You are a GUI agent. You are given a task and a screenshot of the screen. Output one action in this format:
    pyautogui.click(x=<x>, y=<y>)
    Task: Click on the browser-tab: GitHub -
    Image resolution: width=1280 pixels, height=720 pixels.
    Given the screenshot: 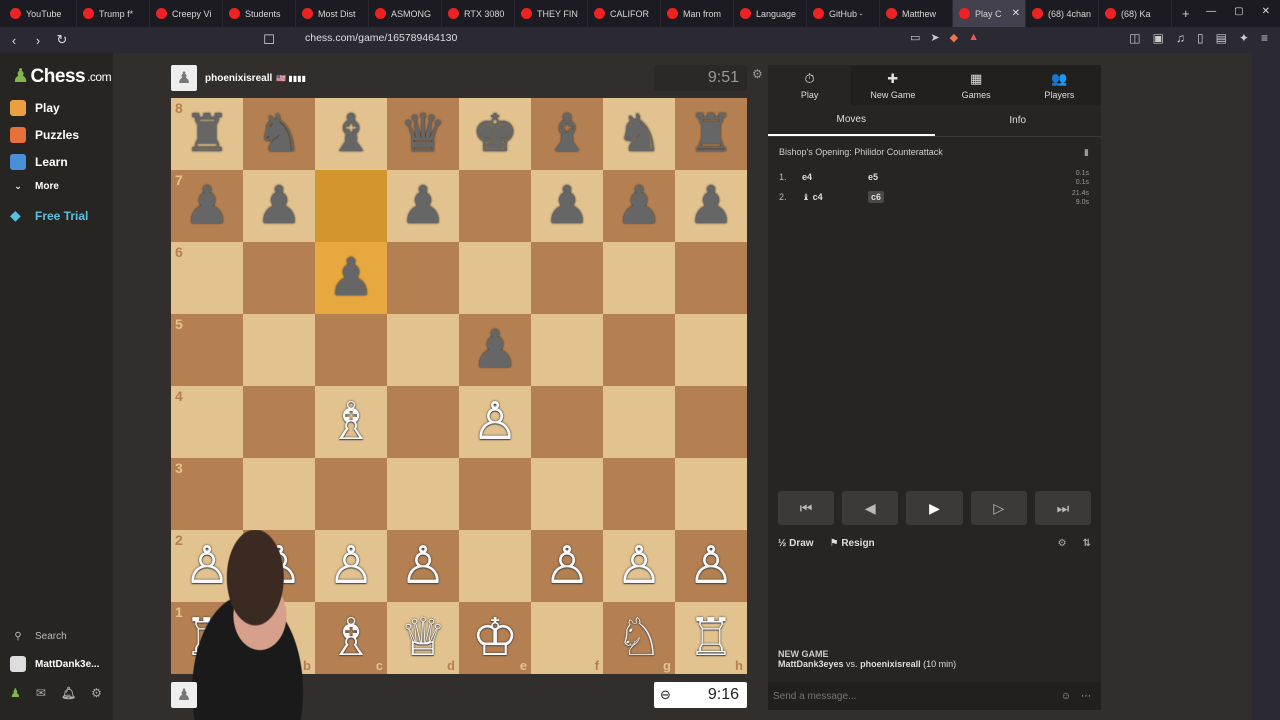 What is the action you would take?
    pyautogui.click(x=843, y=13)
    